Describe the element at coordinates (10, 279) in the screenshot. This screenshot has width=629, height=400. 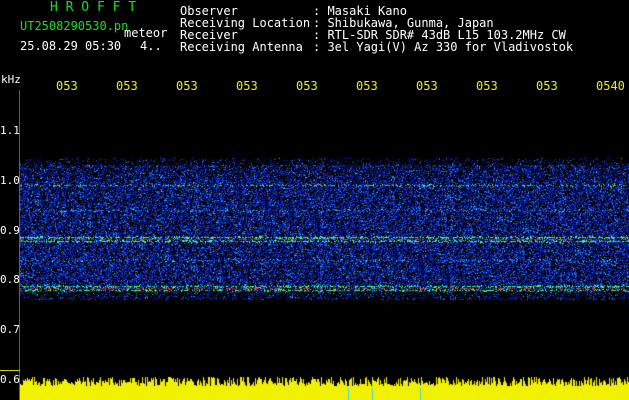
I see `y-tick-label: 0.8` at that location.